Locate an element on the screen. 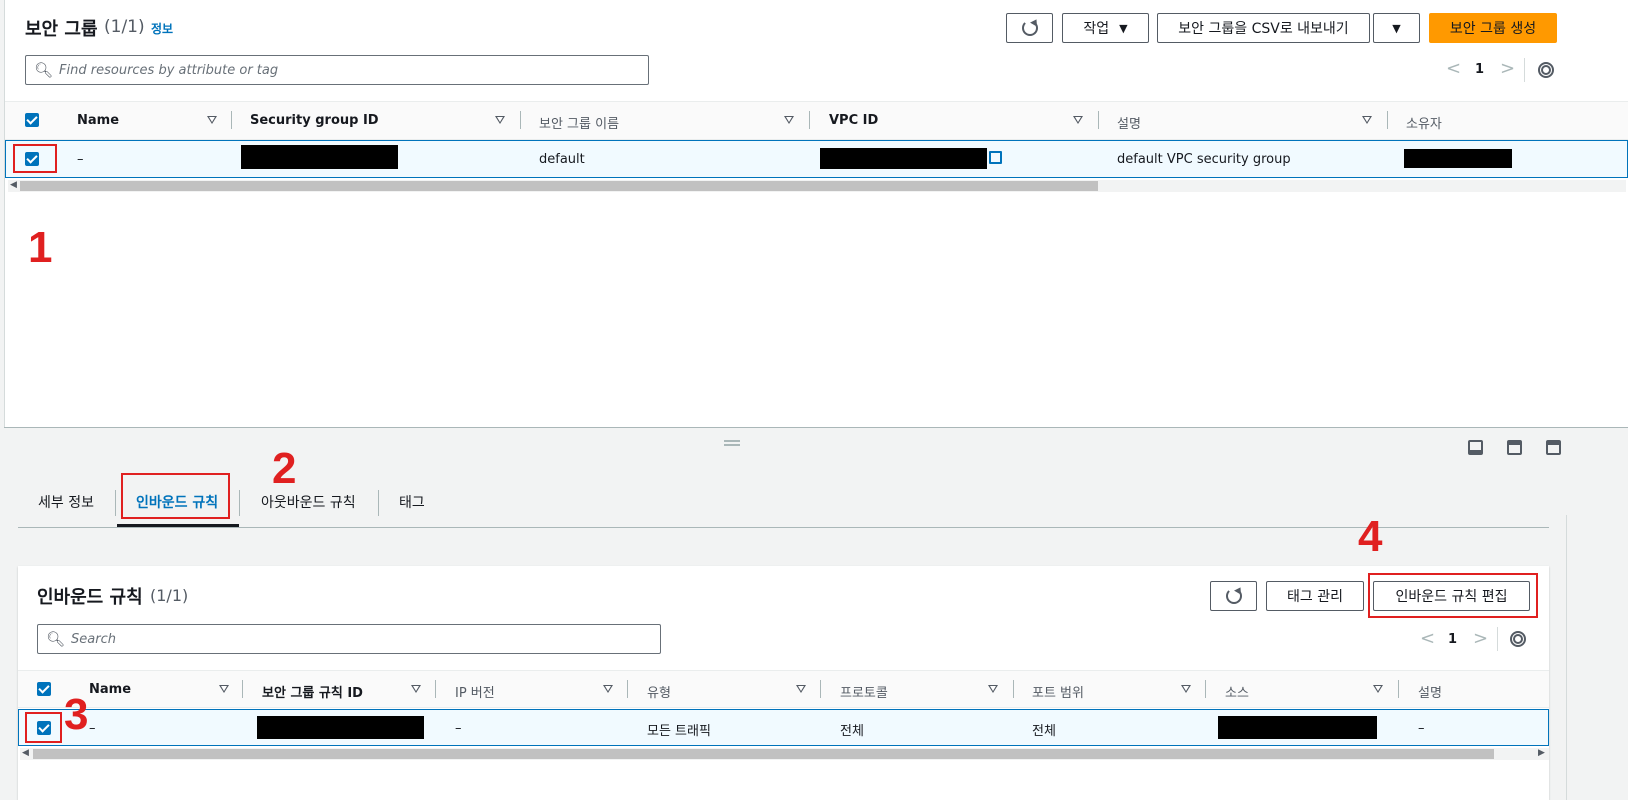 The height and width of the screenshot is (800, 1628). row-protocol: 전체 is located at coordinates (852, 731).